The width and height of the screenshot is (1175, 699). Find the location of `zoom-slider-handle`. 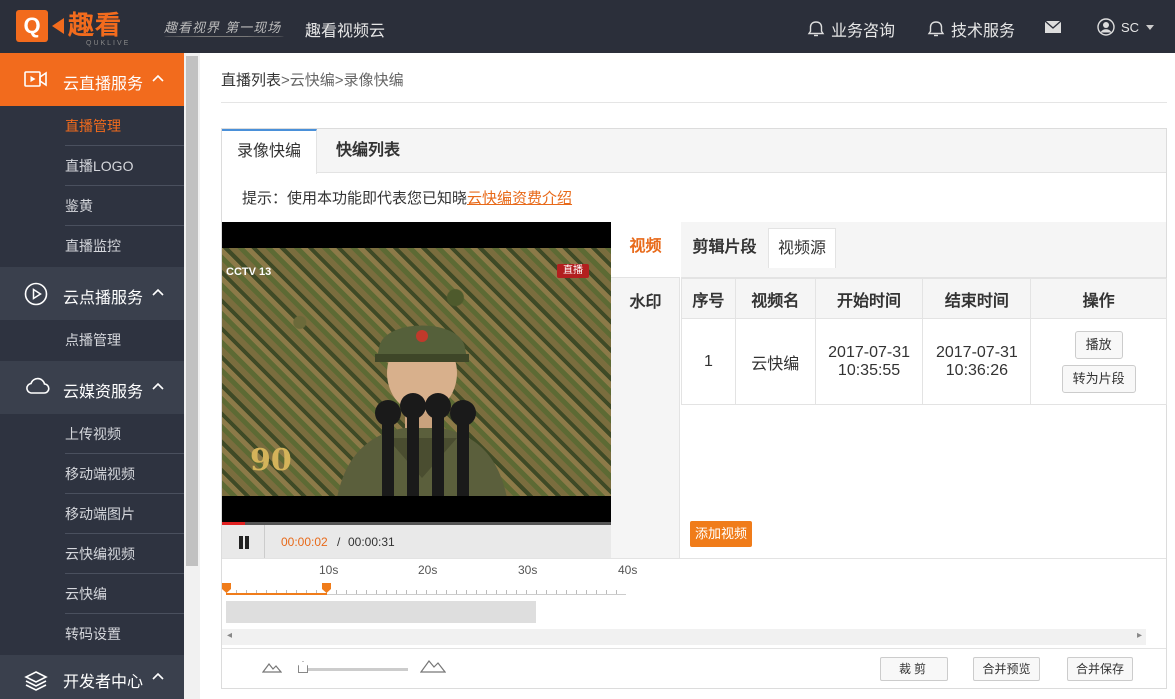

zoom-slider-handle is located at coordinates (303, 667).